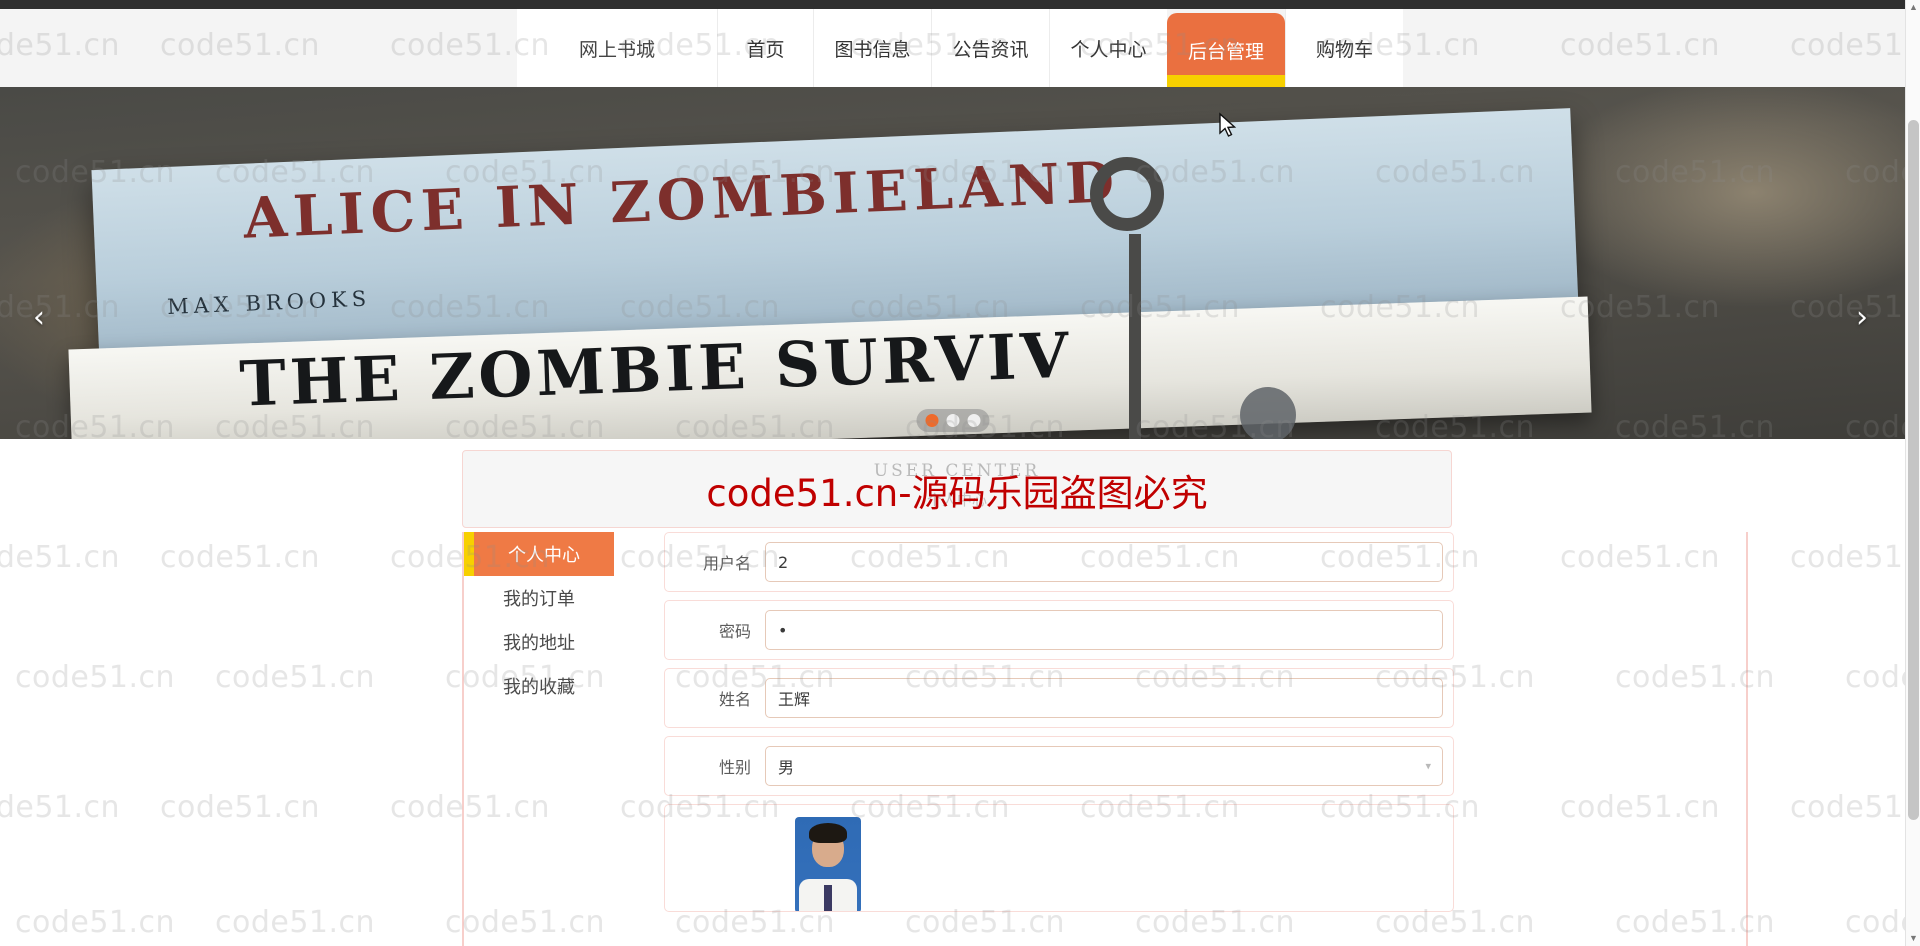  What do you see at coordinates (828, 898) in the screenshot?
I see `avatar-tie` at bounding box center [828, 898].